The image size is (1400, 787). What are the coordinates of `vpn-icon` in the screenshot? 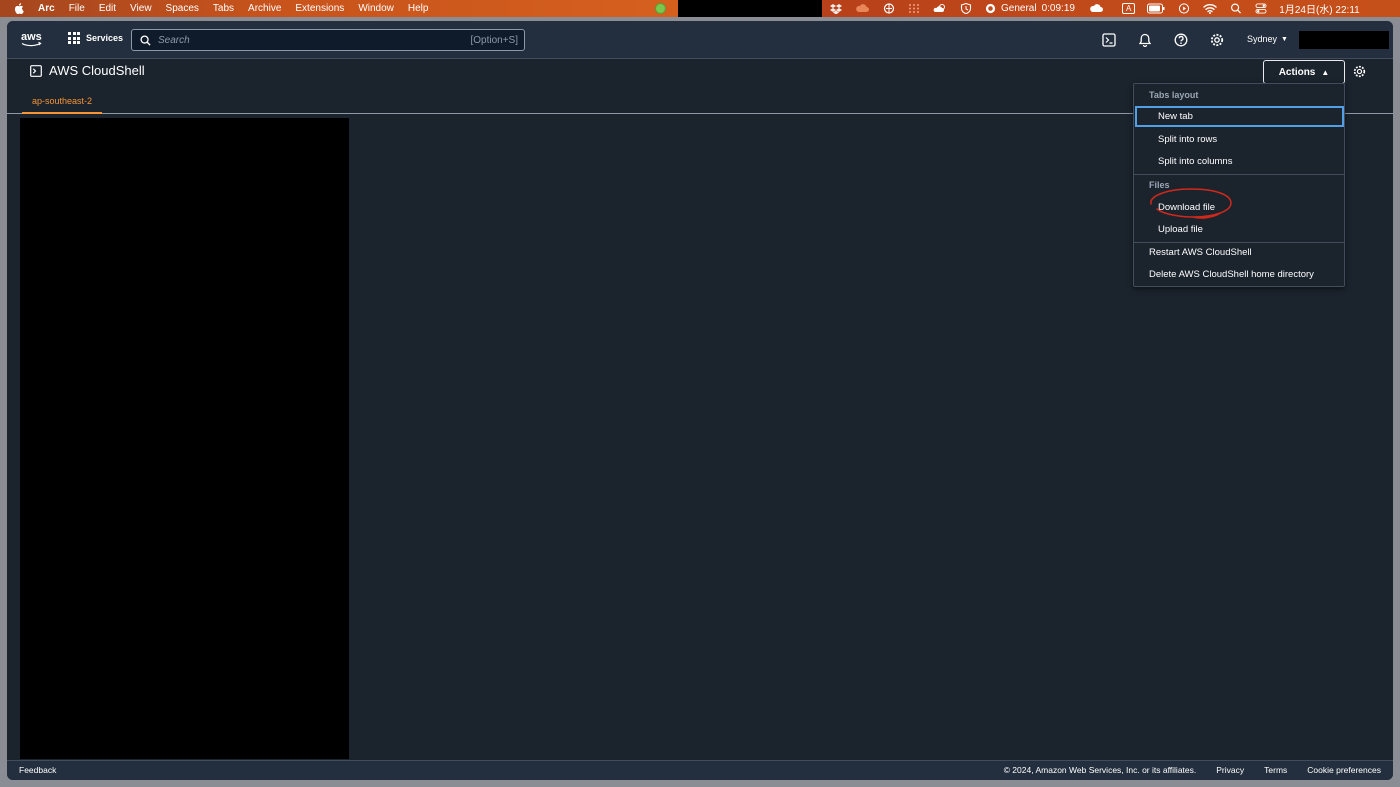 It's located at (889, 8).